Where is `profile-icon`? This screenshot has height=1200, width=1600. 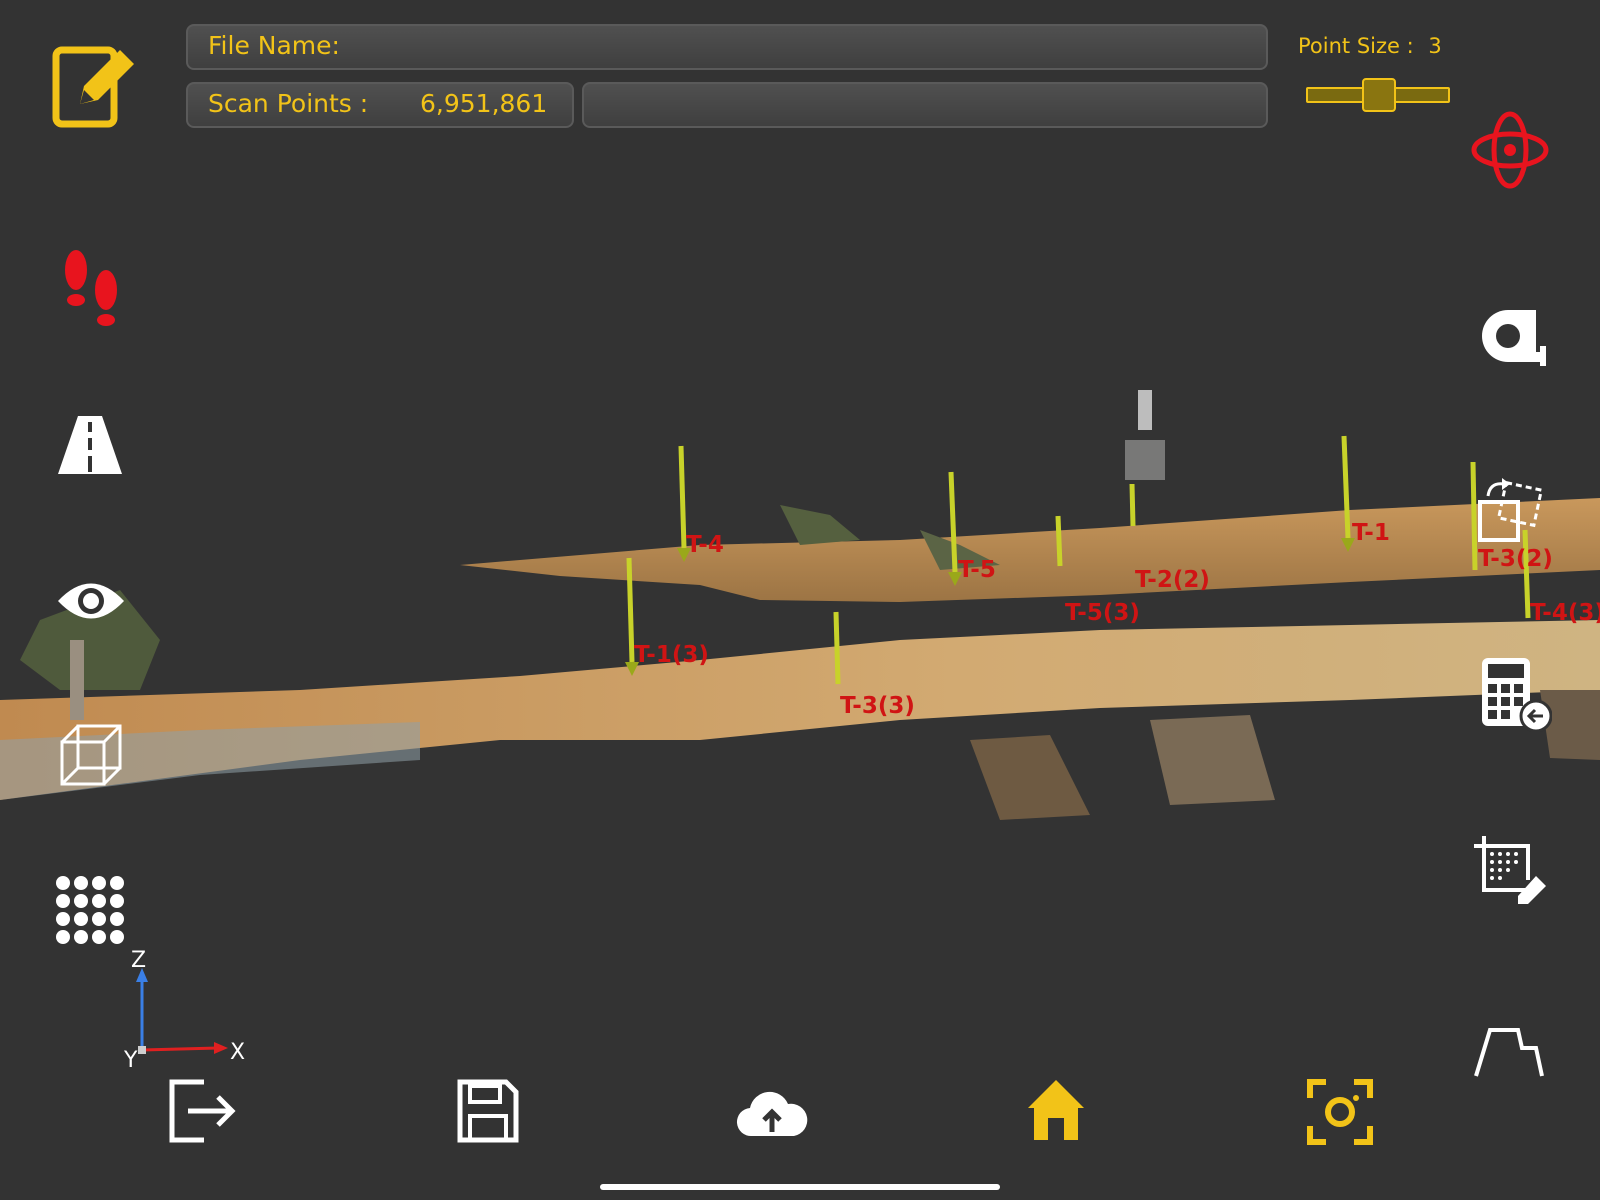
profile-icon is located at coordinates (1509, 1052).